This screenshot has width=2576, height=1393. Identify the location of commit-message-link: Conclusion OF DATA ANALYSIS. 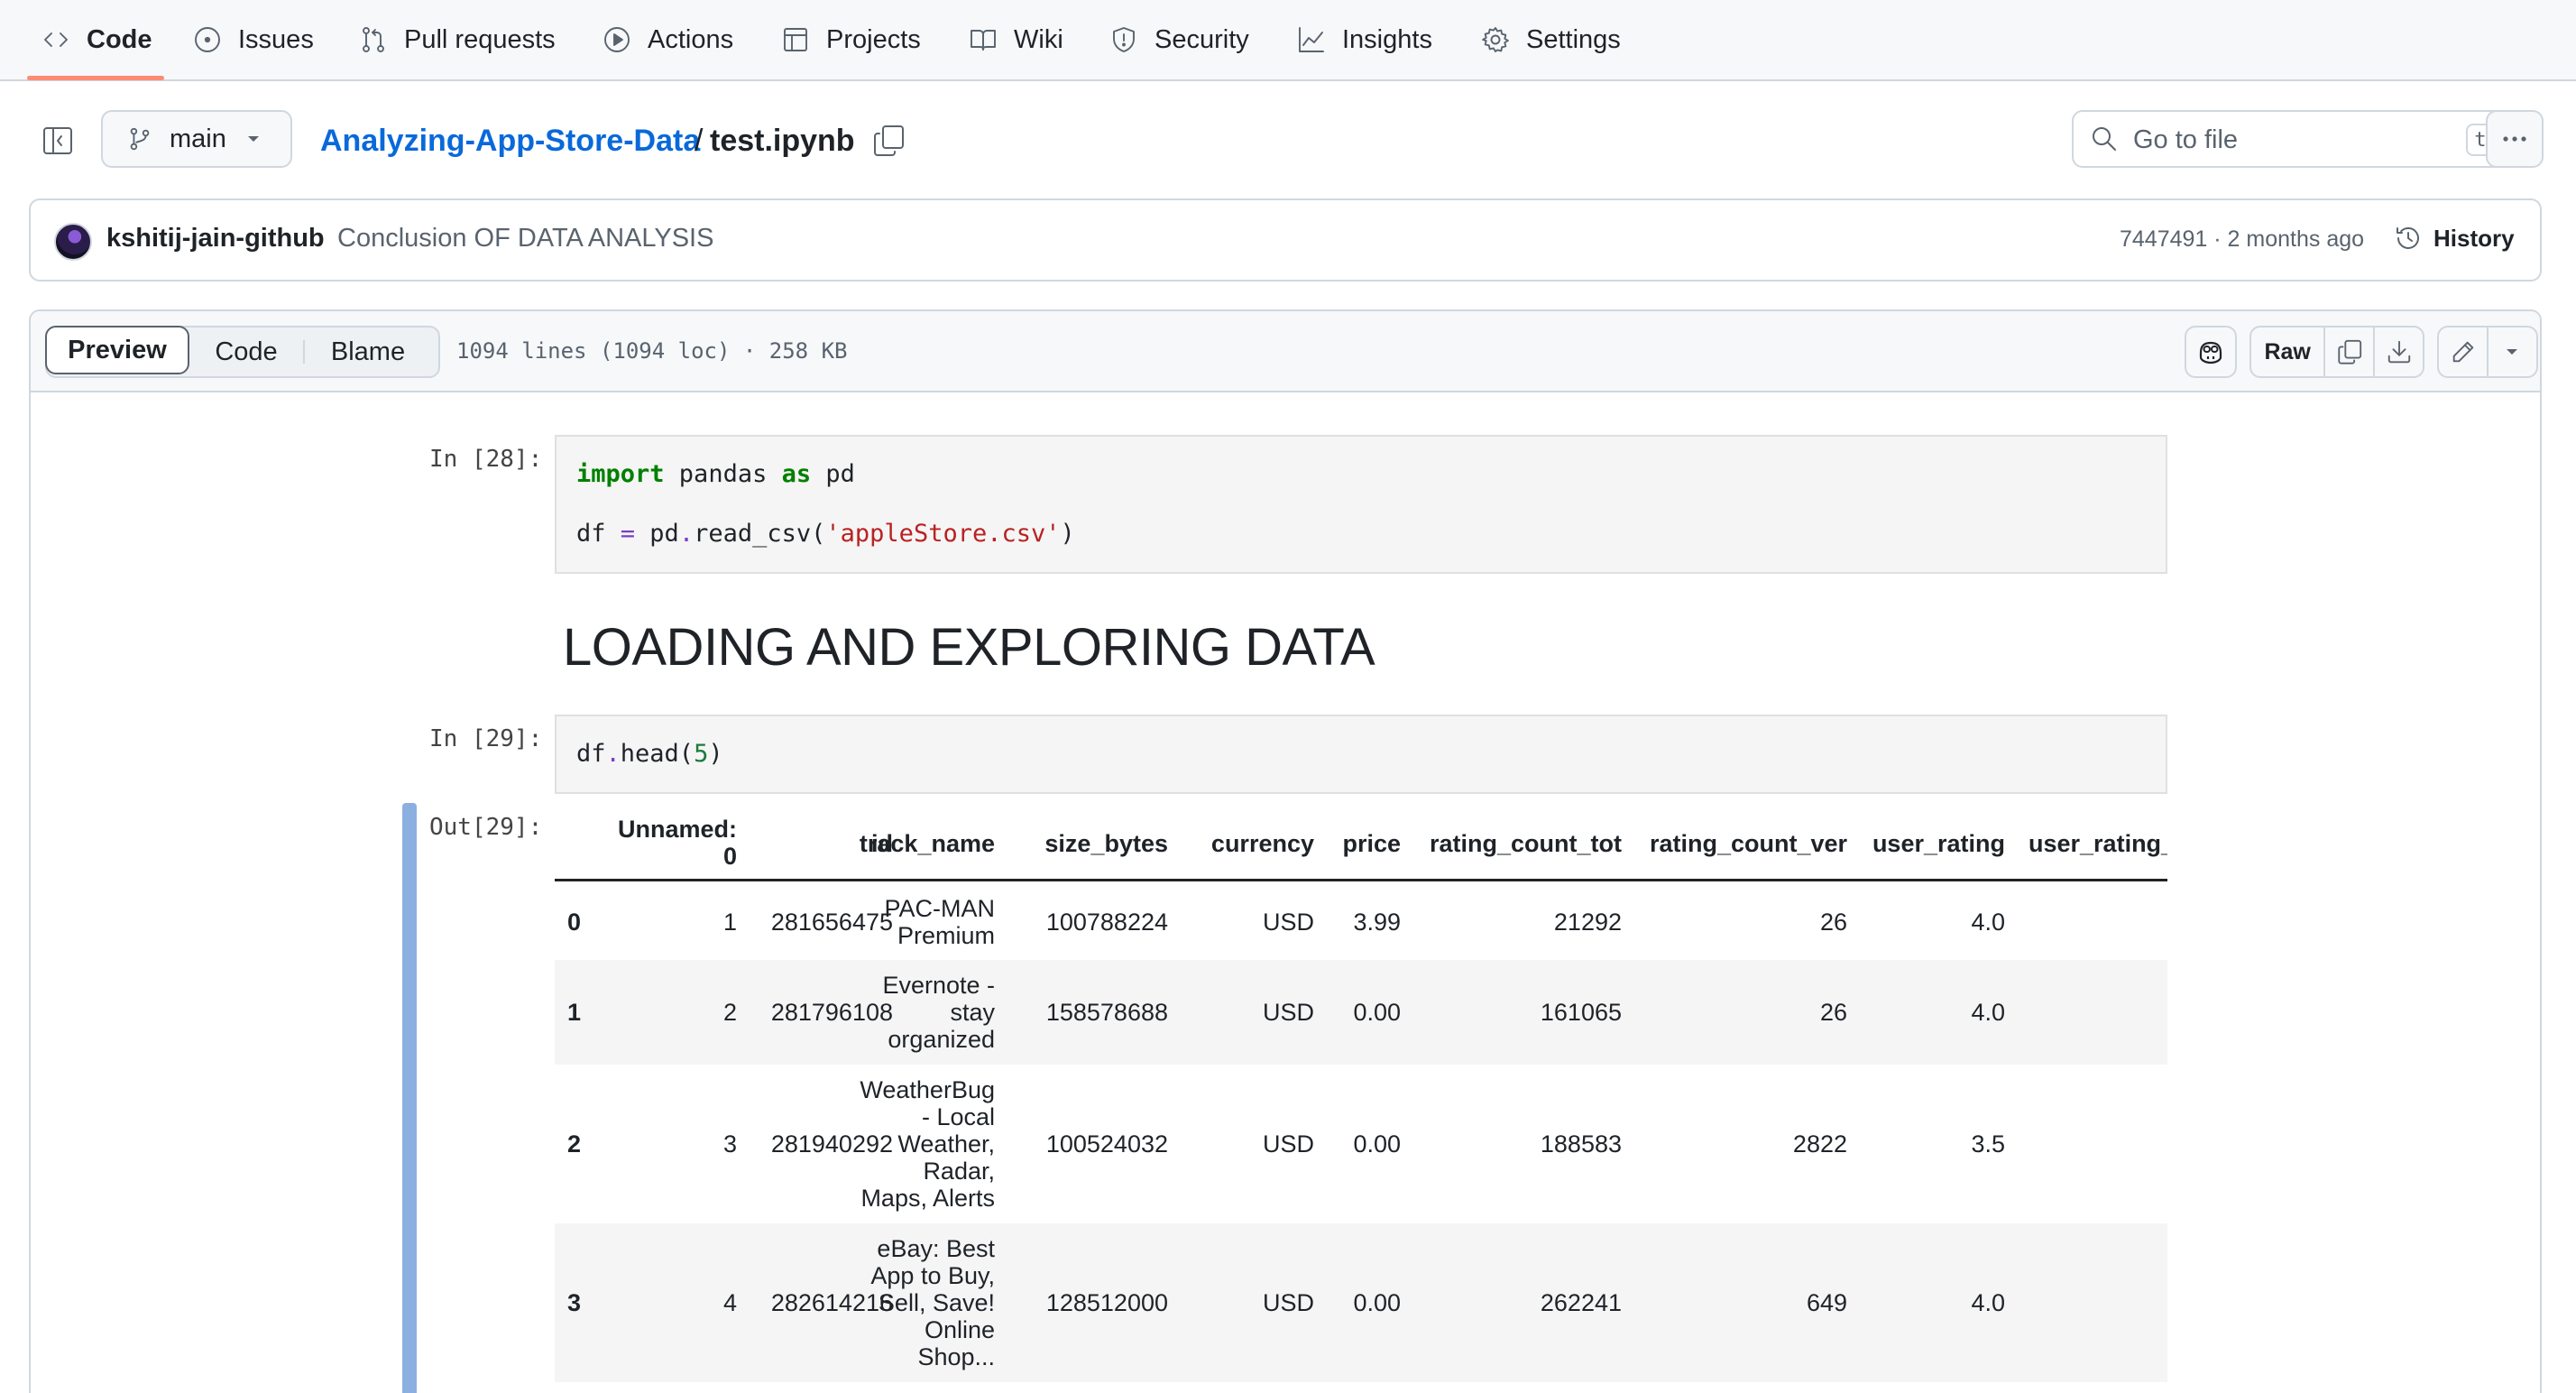
(525, 239).